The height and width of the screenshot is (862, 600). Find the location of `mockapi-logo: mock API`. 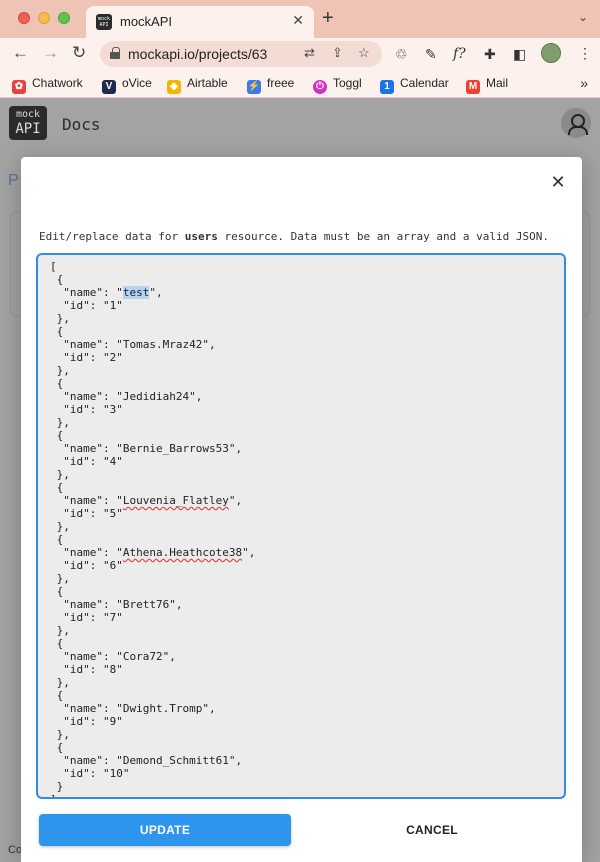

mockapi-logo: mock API is located at coordinates (28, 123).